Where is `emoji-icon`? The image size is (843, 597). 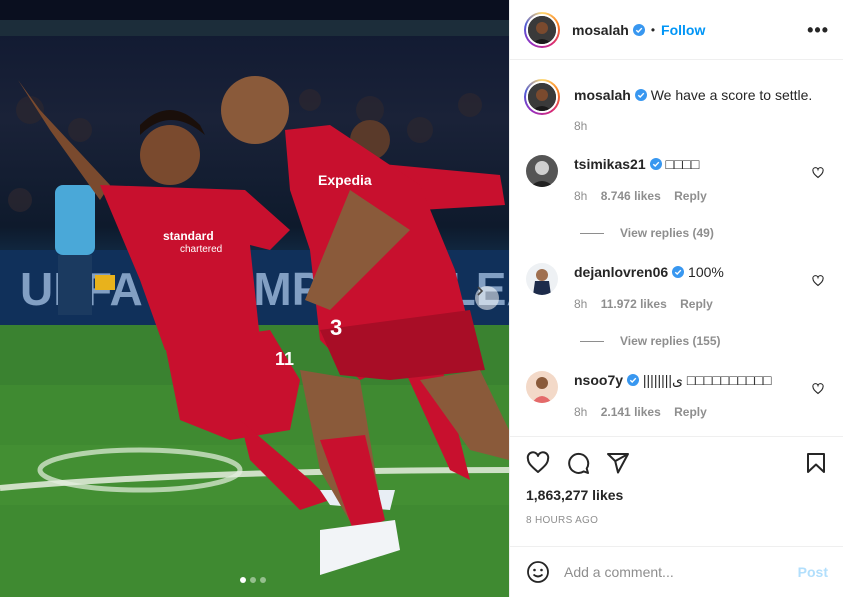 emoji-icon is located at coordinates (538, 572).